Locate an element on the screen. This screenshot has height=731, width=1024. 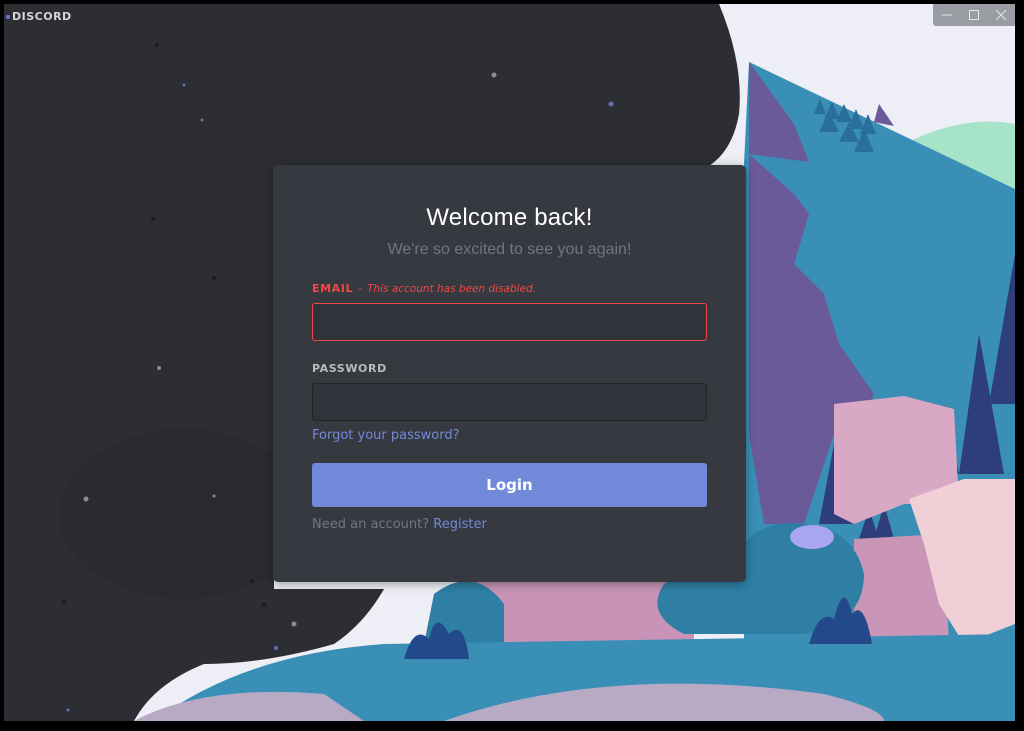
close-button is located at coordinates (1001, 15).